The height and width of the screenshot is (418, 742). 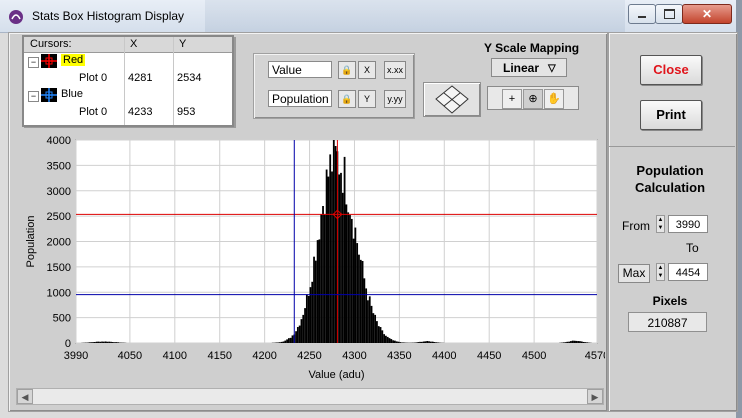 I want to click on maximize-button, so click(x=669, y=14).